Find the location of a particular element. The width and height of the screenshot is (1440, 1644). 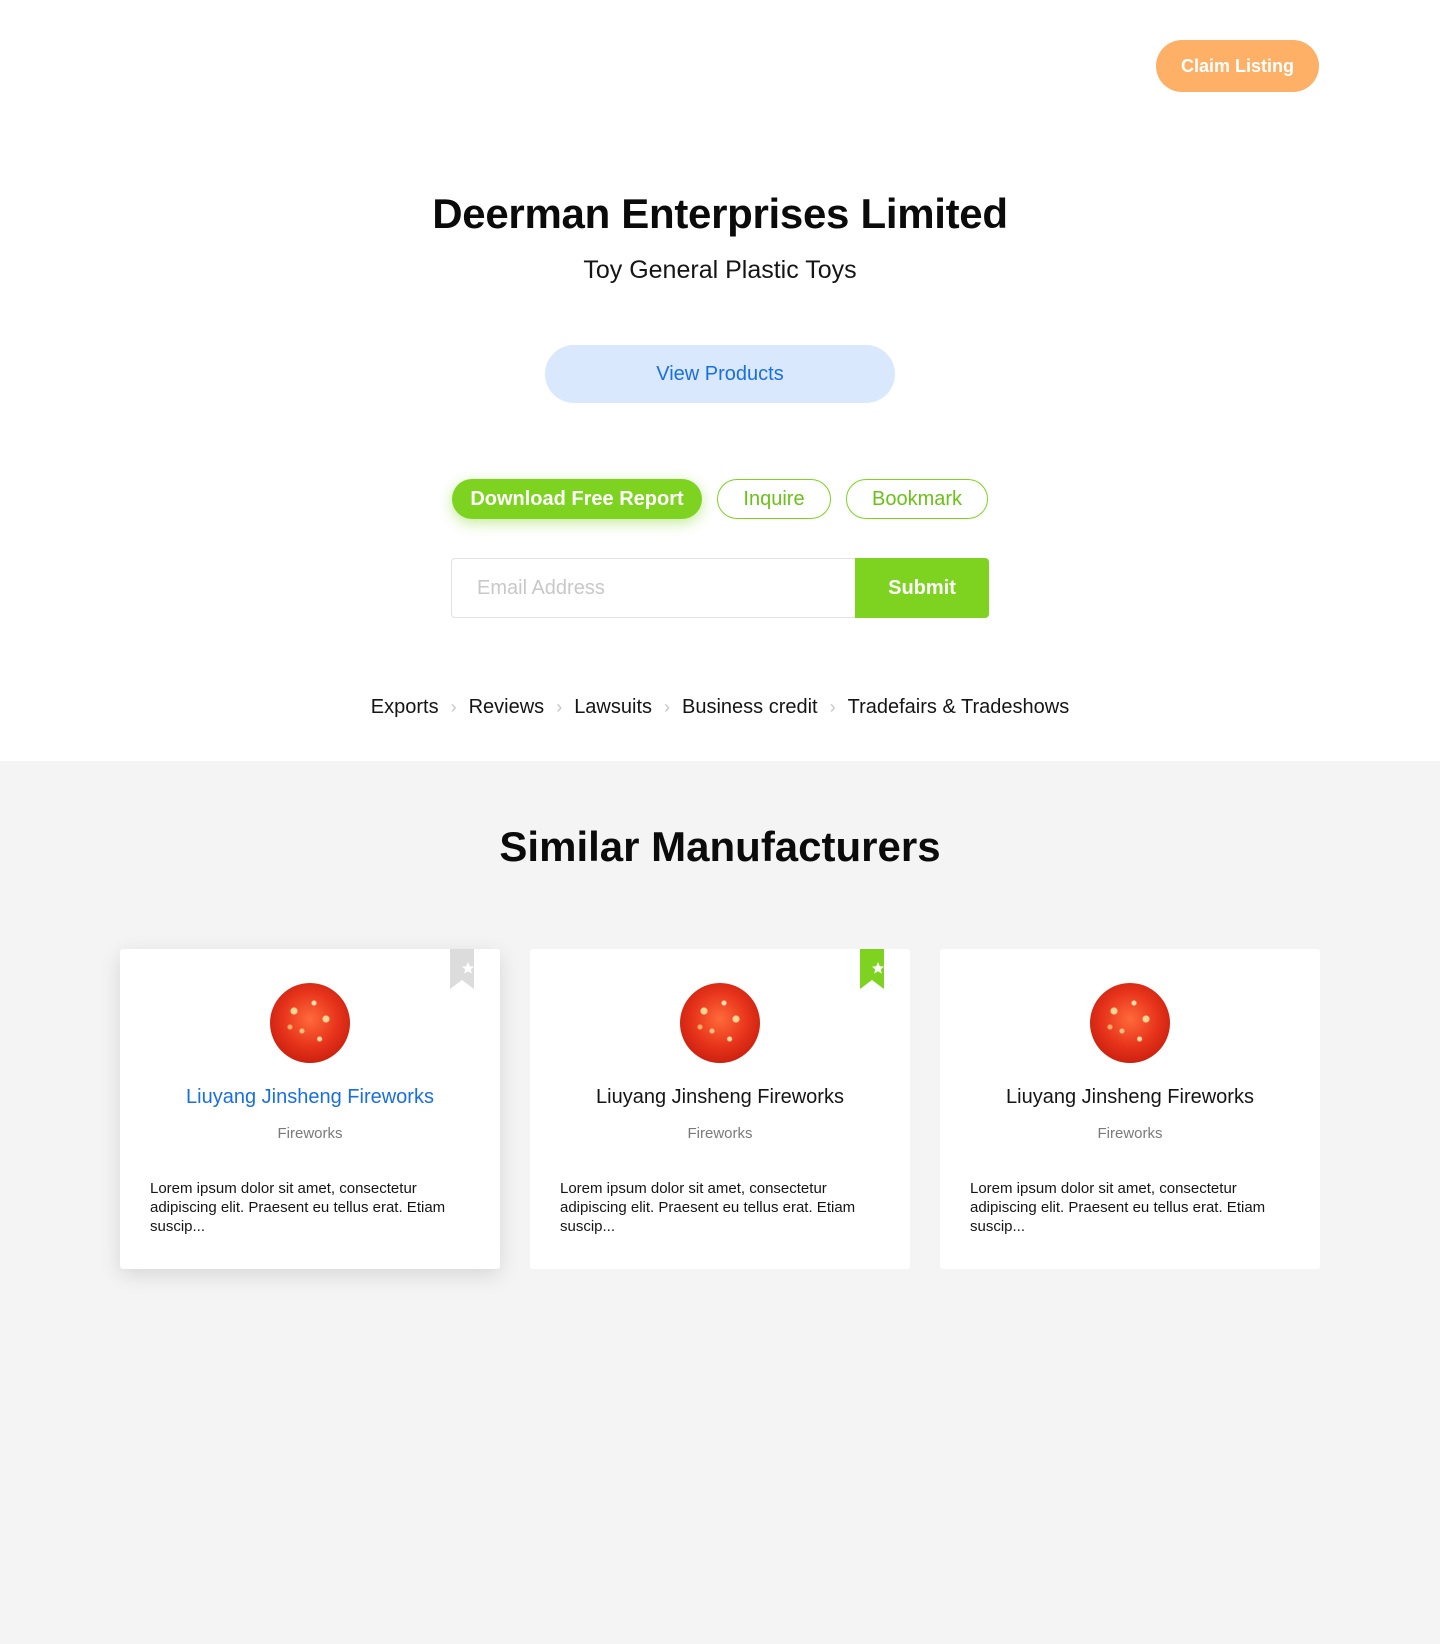

section-title: Similar Manufacturers is located at coordinates (720, 846).